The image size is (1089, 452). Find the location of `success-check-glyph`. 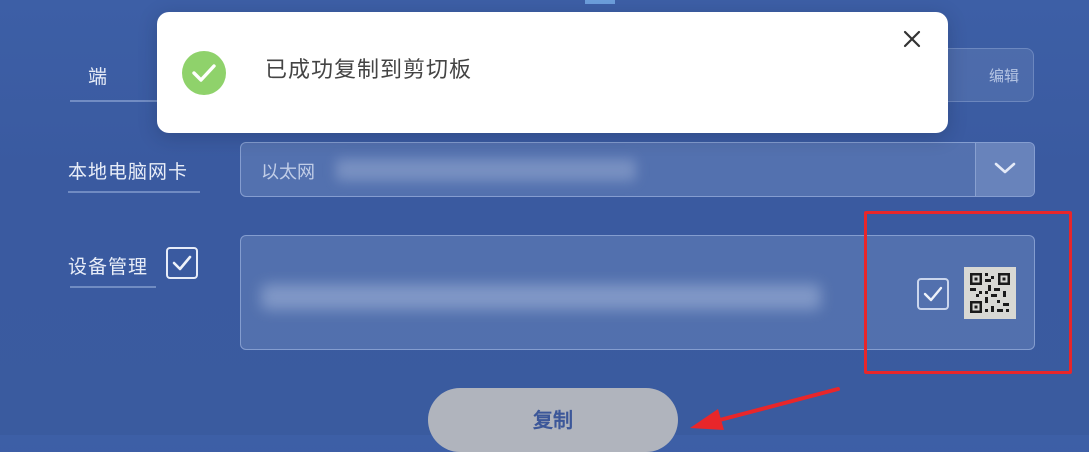

success-check-glyph is located at coordinates (204, 73).